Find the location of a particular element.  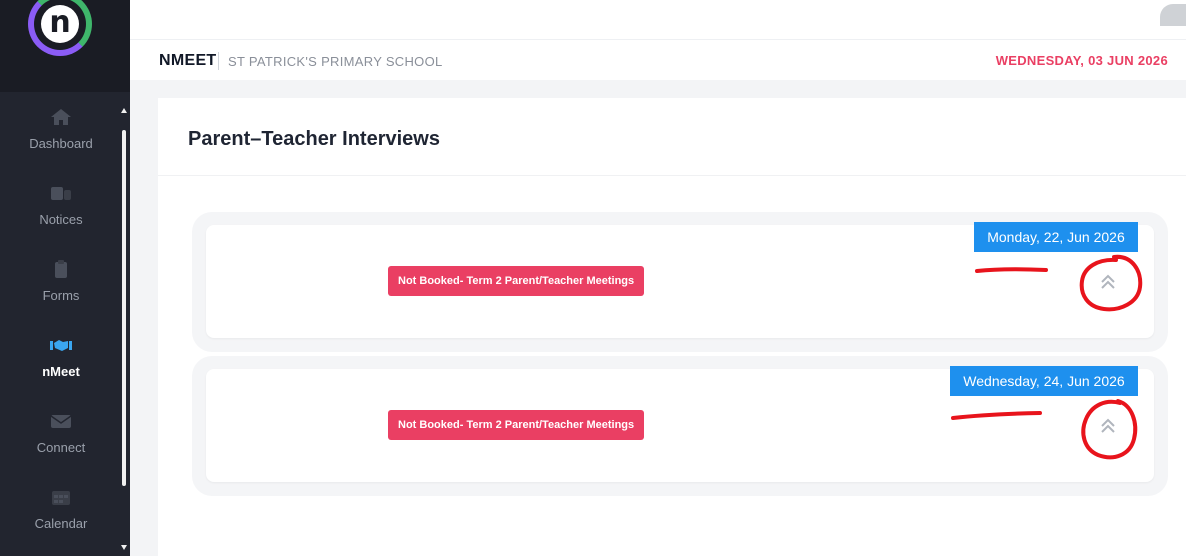

calendar-icon is located at coordinates (61, 497).